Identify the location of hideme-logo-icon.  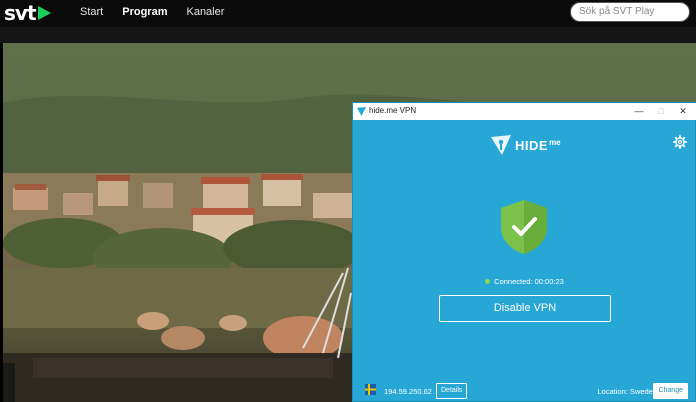
(501, 145).